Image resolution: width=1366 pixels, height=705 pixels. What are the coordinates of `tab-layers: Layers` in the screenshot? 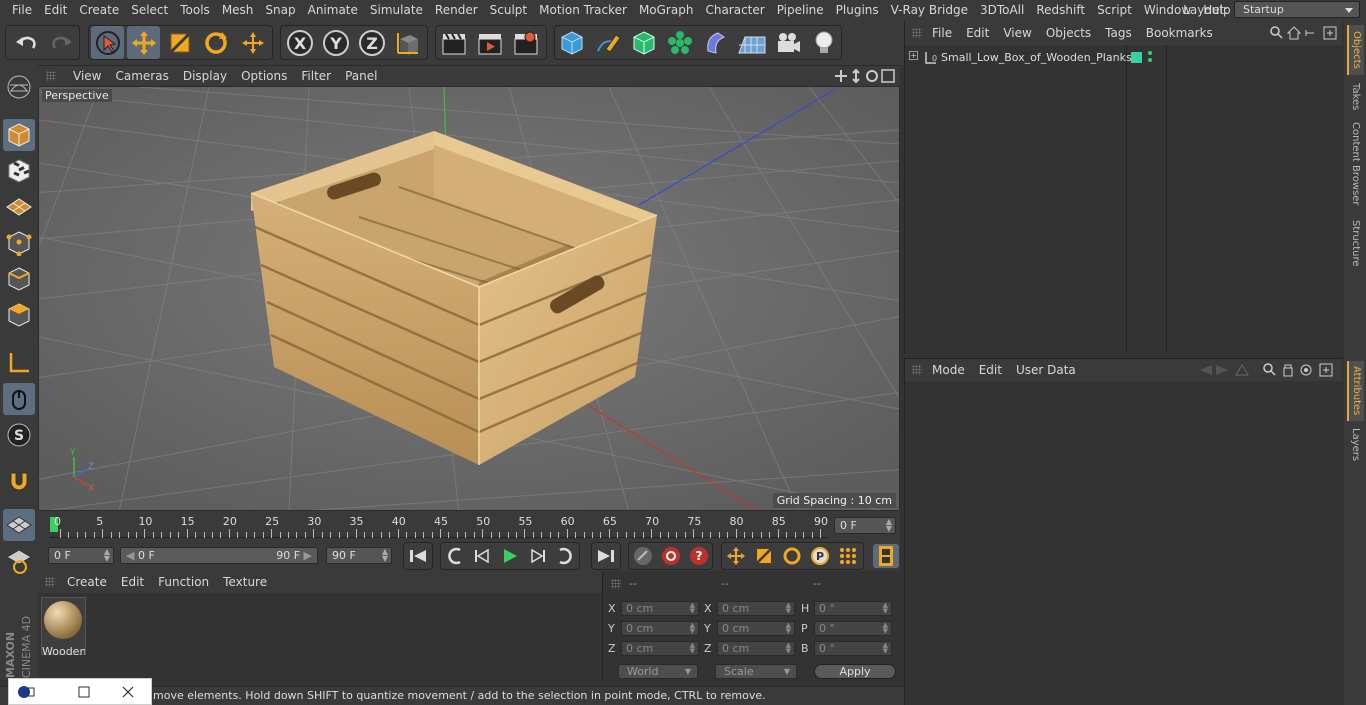 It's located at (1355, 445).